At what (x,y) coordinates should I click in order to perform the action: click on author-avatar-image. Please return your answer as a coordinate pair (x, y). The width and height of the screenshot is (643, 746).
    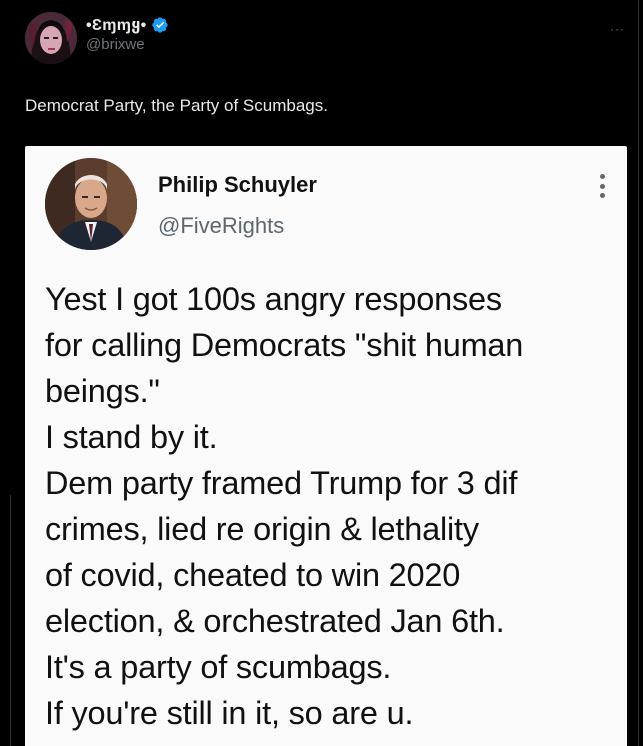
    Looking at the image, I should click on (51, 38).